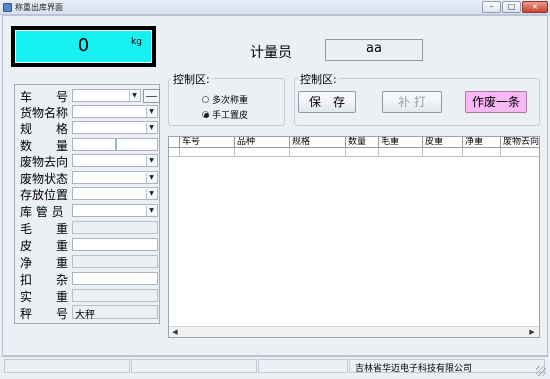 This screenshot has width=550, height=379. What do you see at coordinates (42, 212) in the screenshot?
I see `field-label-warehouse-keeper: 库 管 员` at bounding box center [42, 212].